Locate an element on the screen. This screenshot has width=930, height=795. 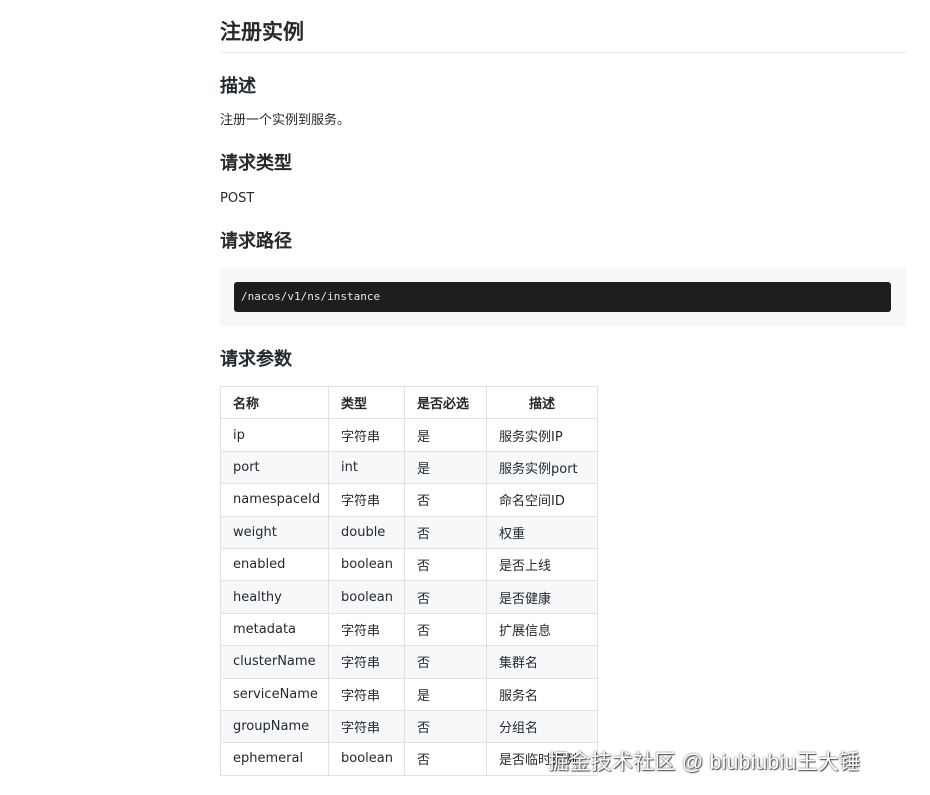
request-path-code: /nacos/v1/ns/instance is located at coordinates (562, 297).